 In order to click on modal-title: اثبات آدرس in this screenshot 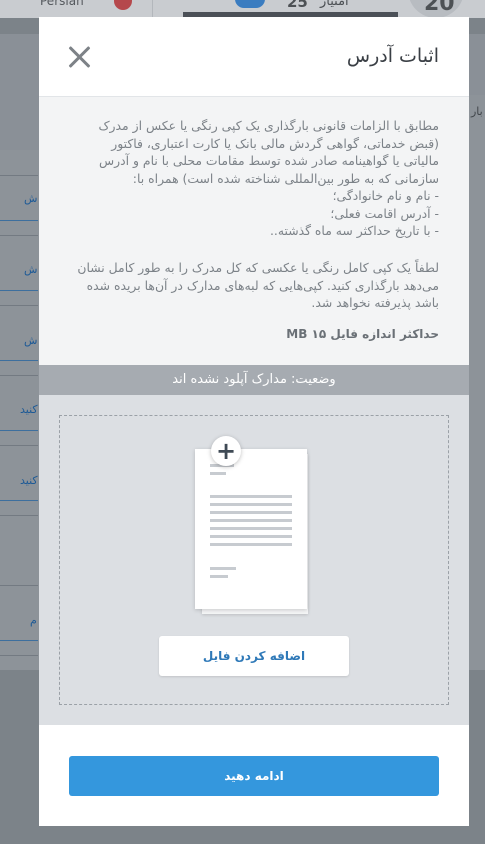, I will do `click(392, 56)`.